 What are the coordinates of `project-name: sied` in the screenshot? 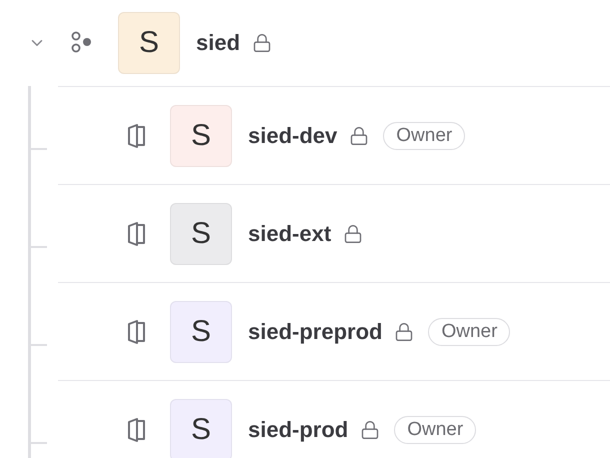 It's located at (218, 43).